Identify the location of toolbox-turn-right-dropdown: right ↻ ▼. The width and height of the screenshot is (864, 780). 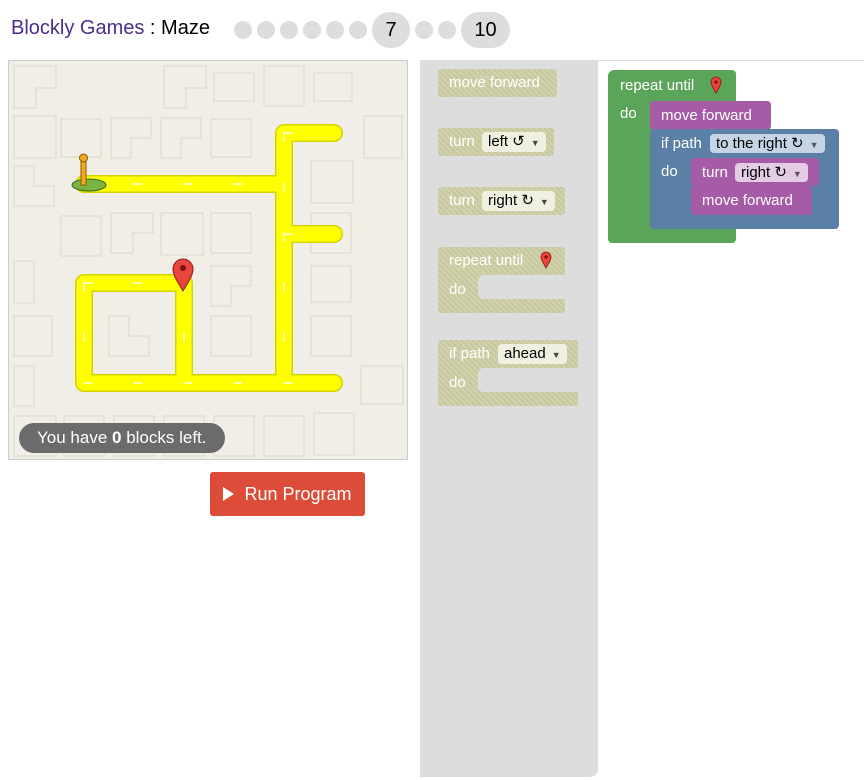
(518, 201).